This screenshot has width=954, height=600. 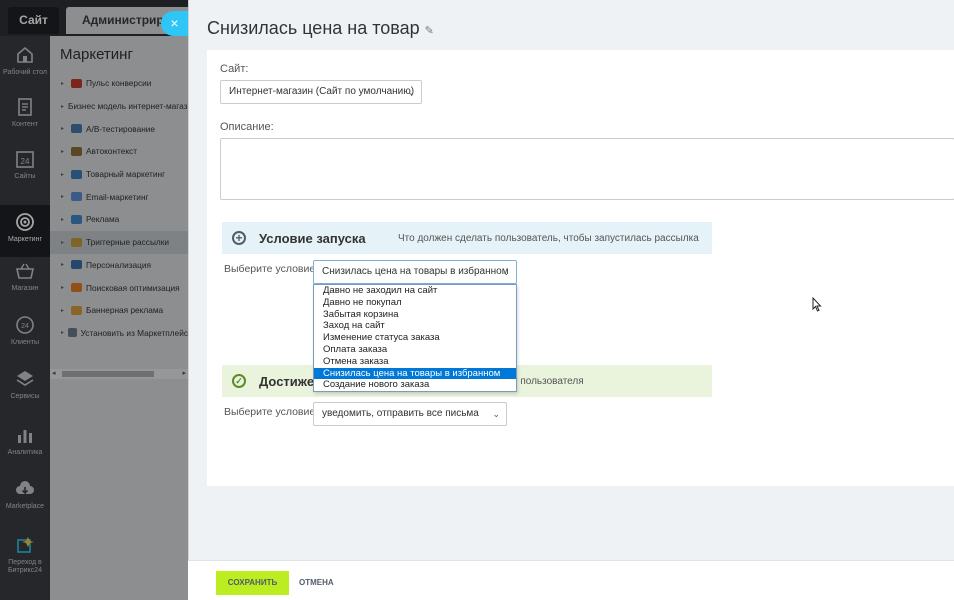 I want to click on check-circle-icon: ✓, so click(x=239, y=381).